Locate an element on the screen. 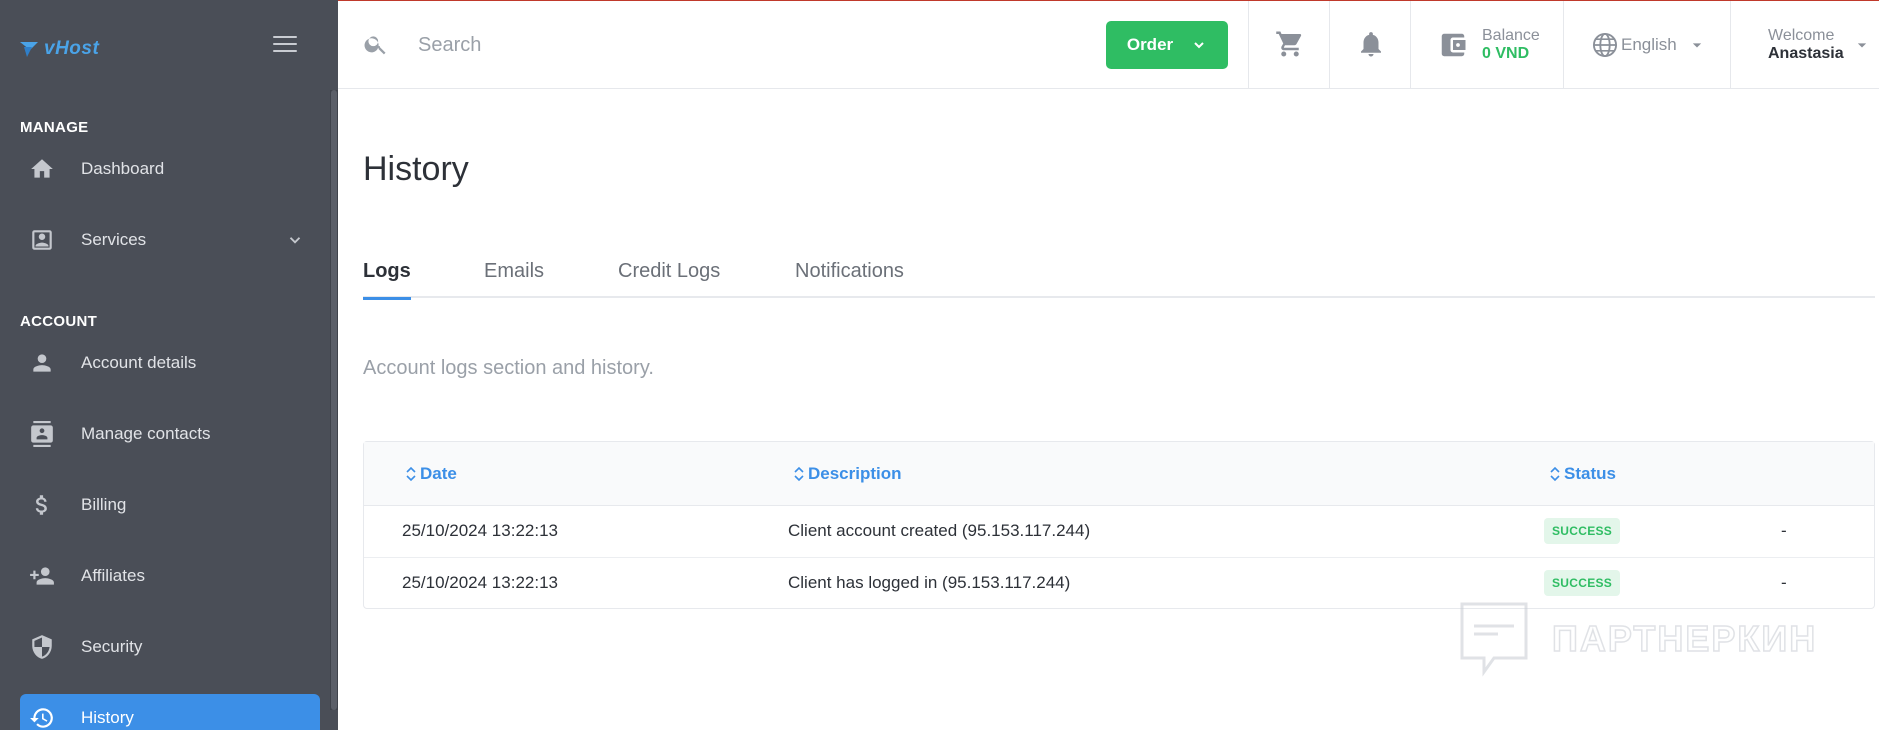  user-name: Anastasia is located at coordinates (1806, 53).